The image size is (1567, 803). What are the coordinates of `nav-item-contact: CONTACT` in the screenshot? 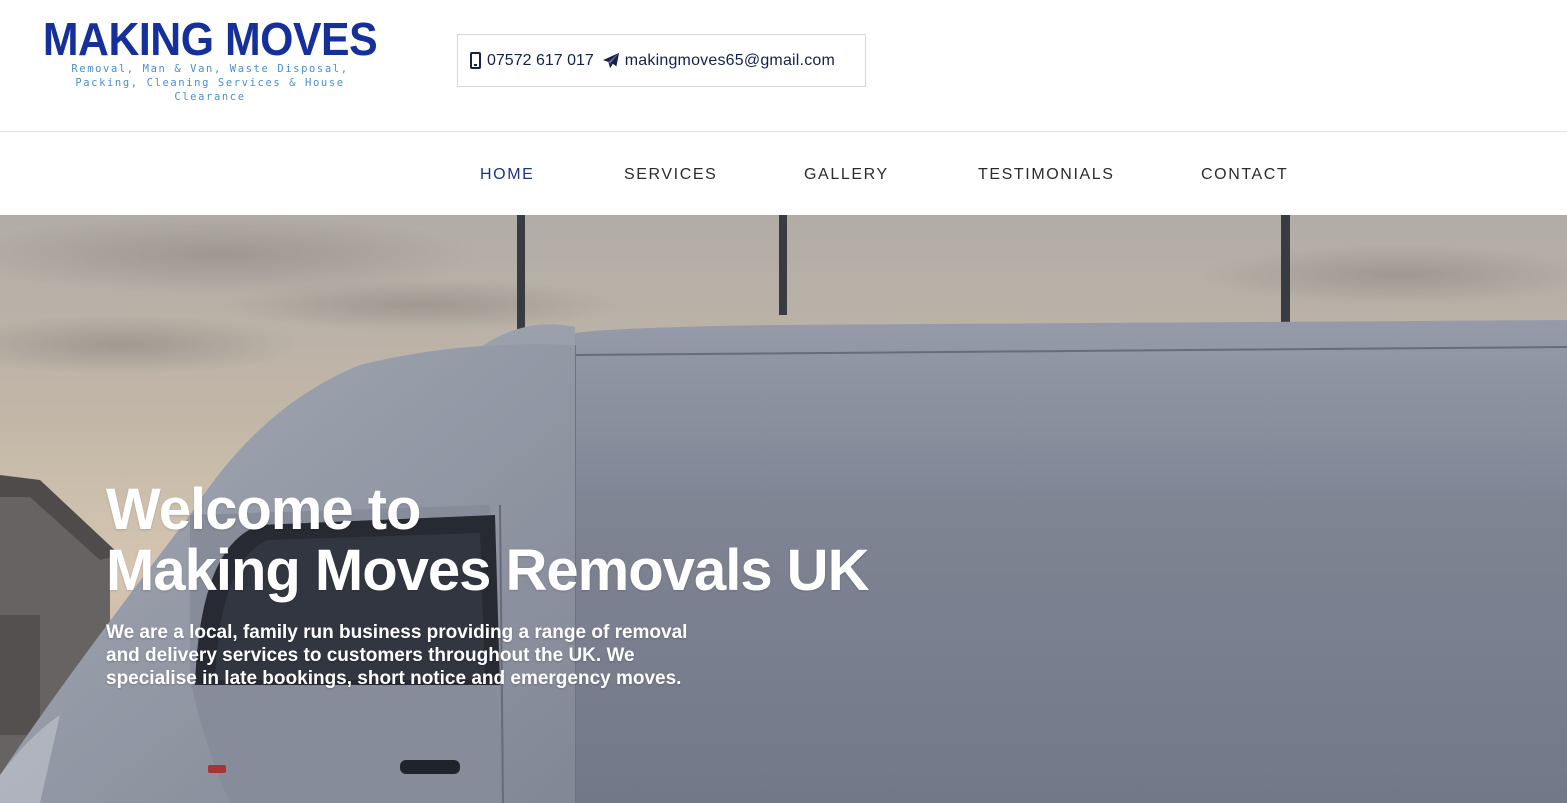 It's located at (1244, 175).